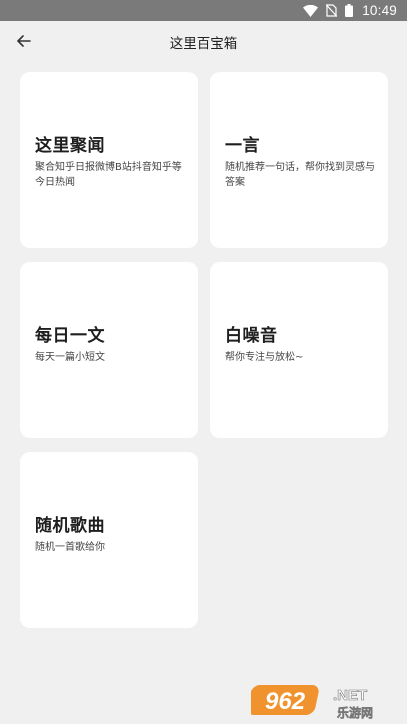  What do you see at coordinates (332, 10) in the screenshot?
I see `no-sim-icon` at bounding box center [332, 10].